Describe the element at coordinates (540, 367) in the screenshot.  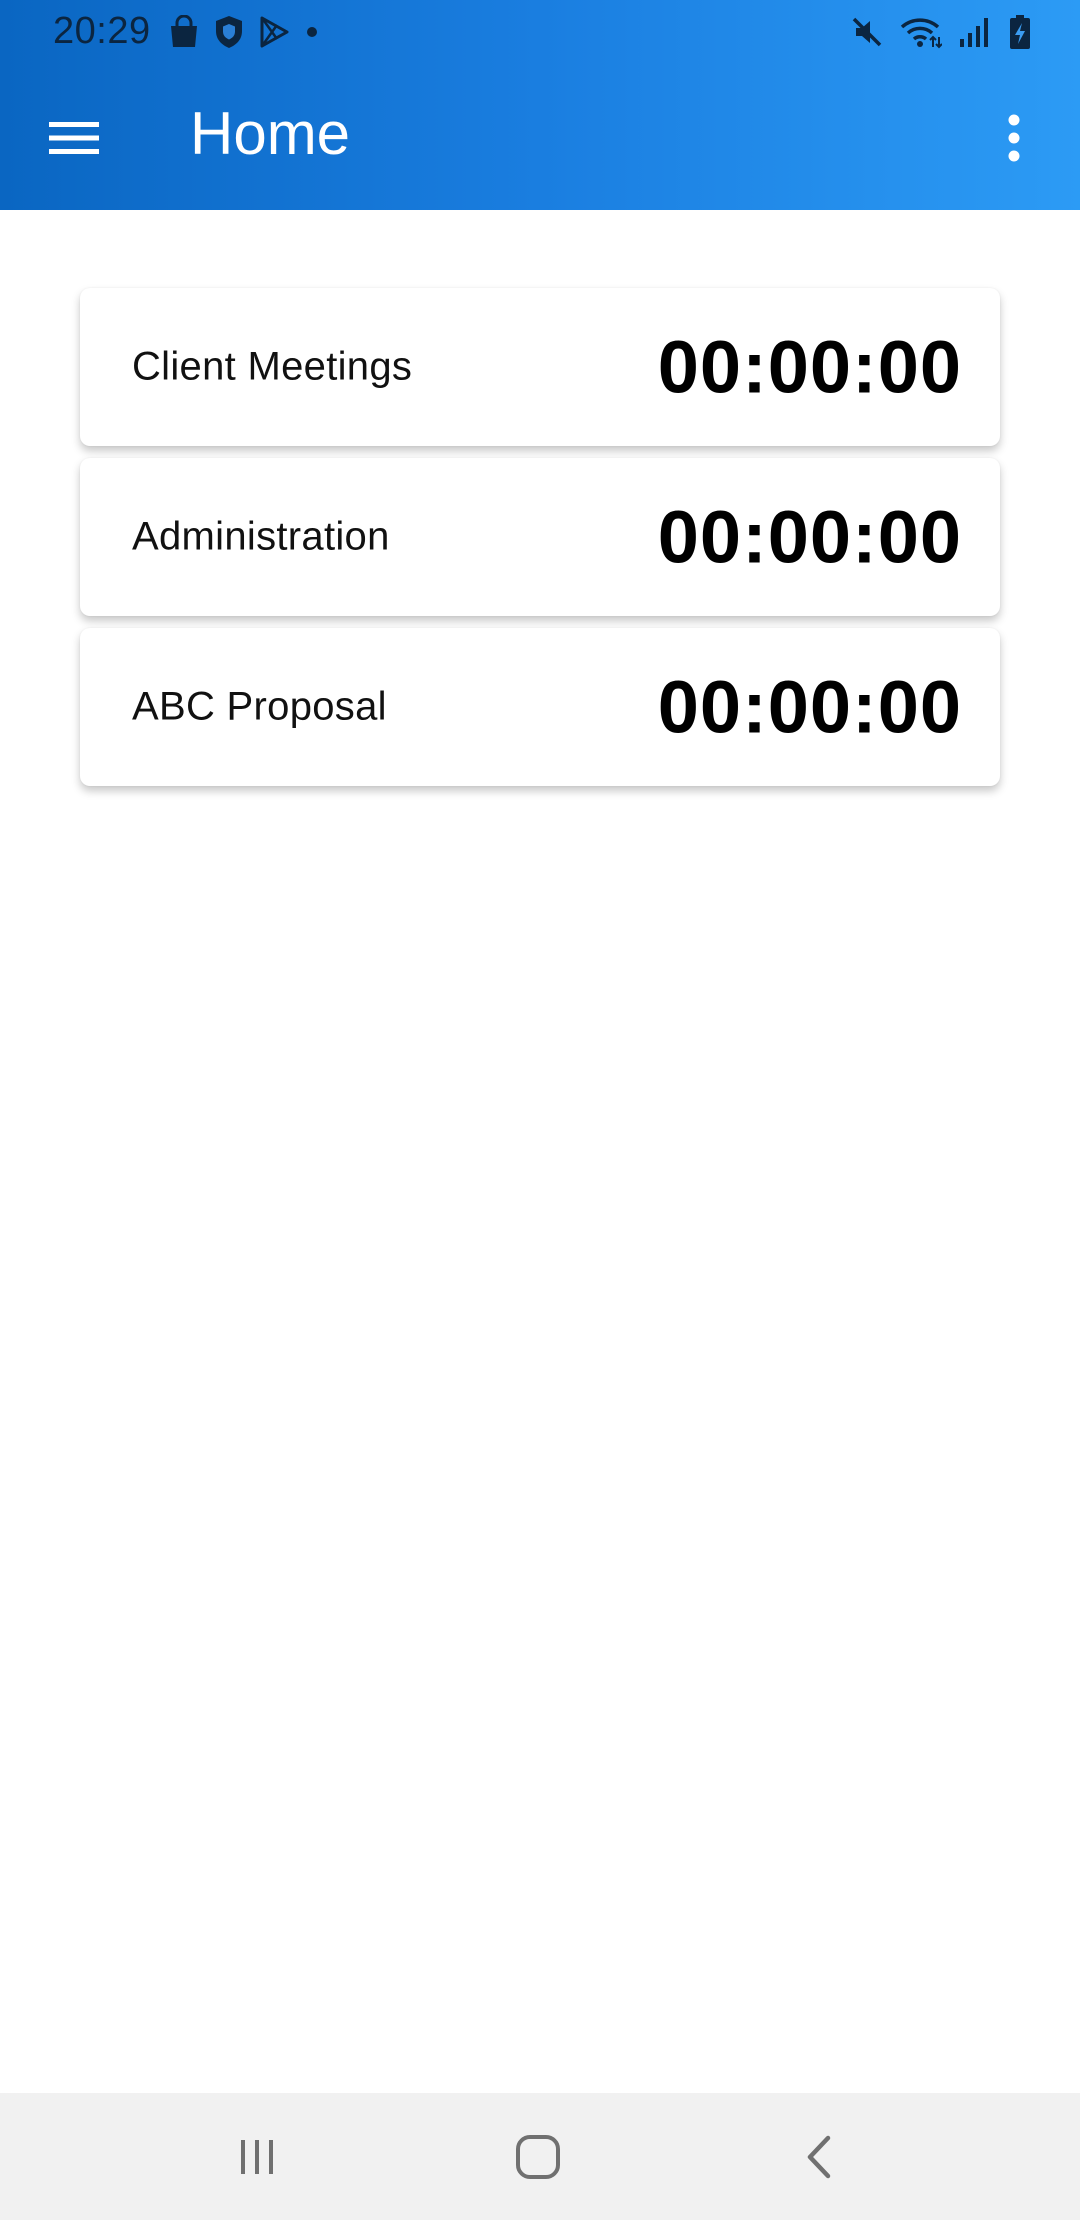
I see `timer-card-client-meetings: Client Meetings 00:00:00` at that location.